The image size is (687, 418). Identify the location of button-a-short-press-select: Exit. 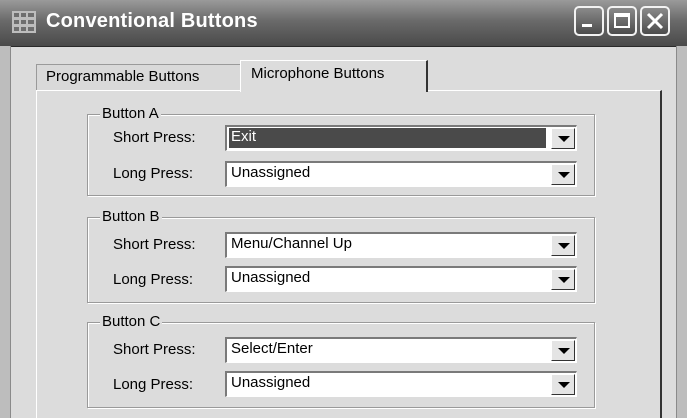
(401, 138).